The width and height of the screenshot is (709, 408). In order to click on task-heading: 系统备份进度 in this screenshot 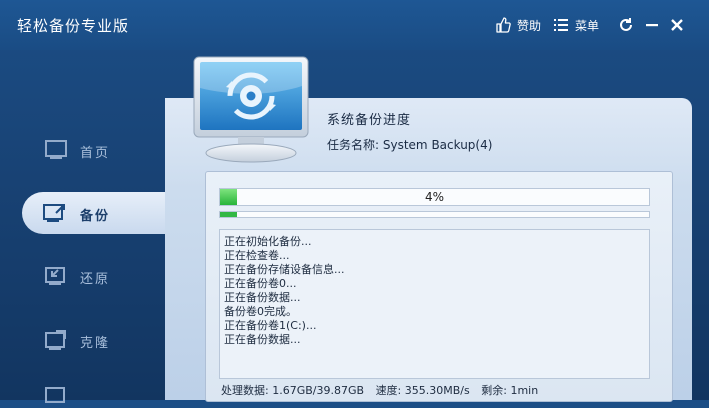, I will do `click(369, 120)`.